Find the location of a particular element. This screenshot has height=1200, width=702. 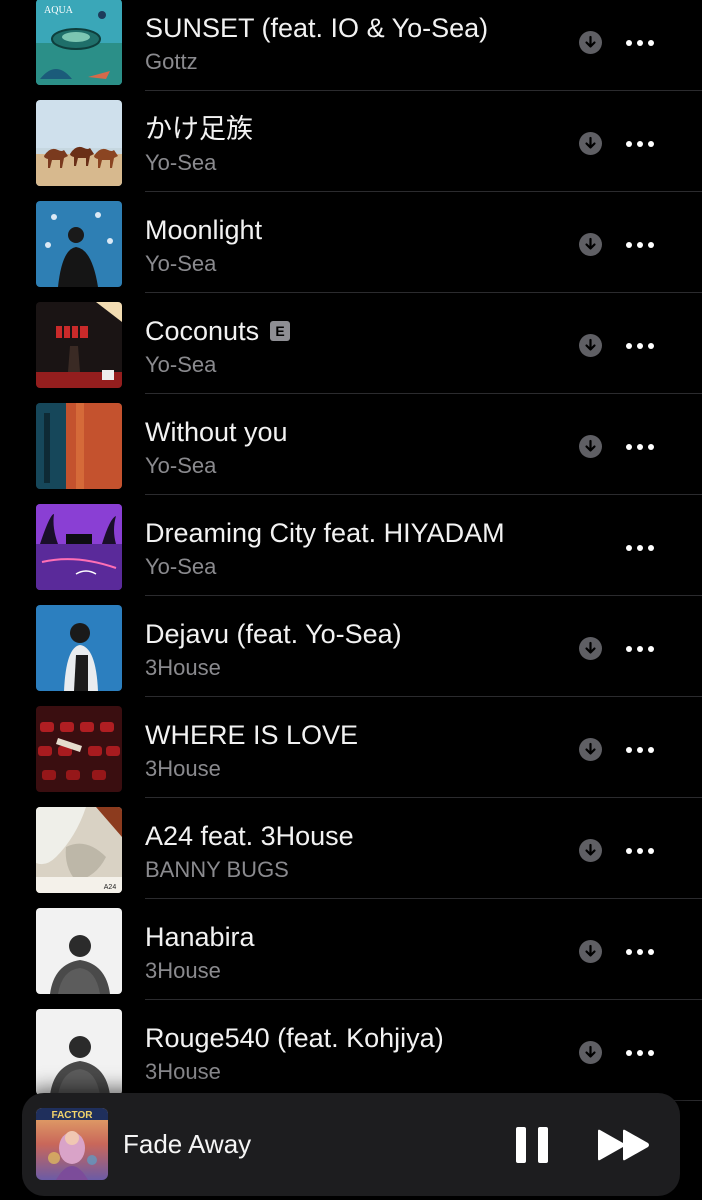

track-row: Dreaming City feat. HIYADAM Yo-Sea is located at coordinates (351, 545).